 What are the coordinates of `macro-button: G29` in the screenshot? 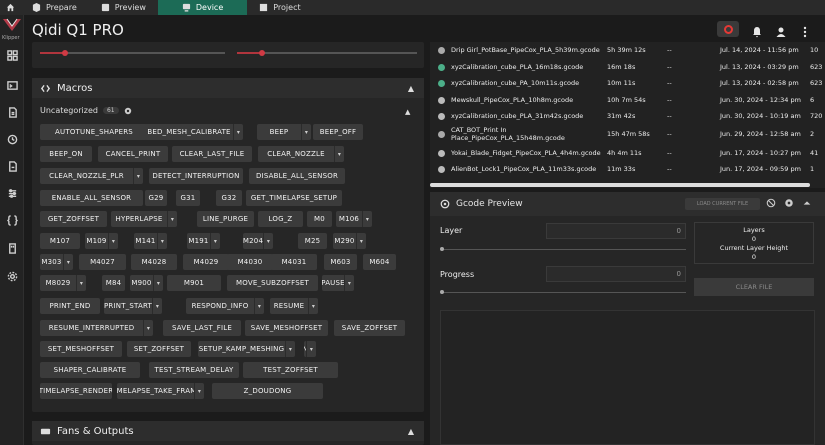 It's located at (156, 198).